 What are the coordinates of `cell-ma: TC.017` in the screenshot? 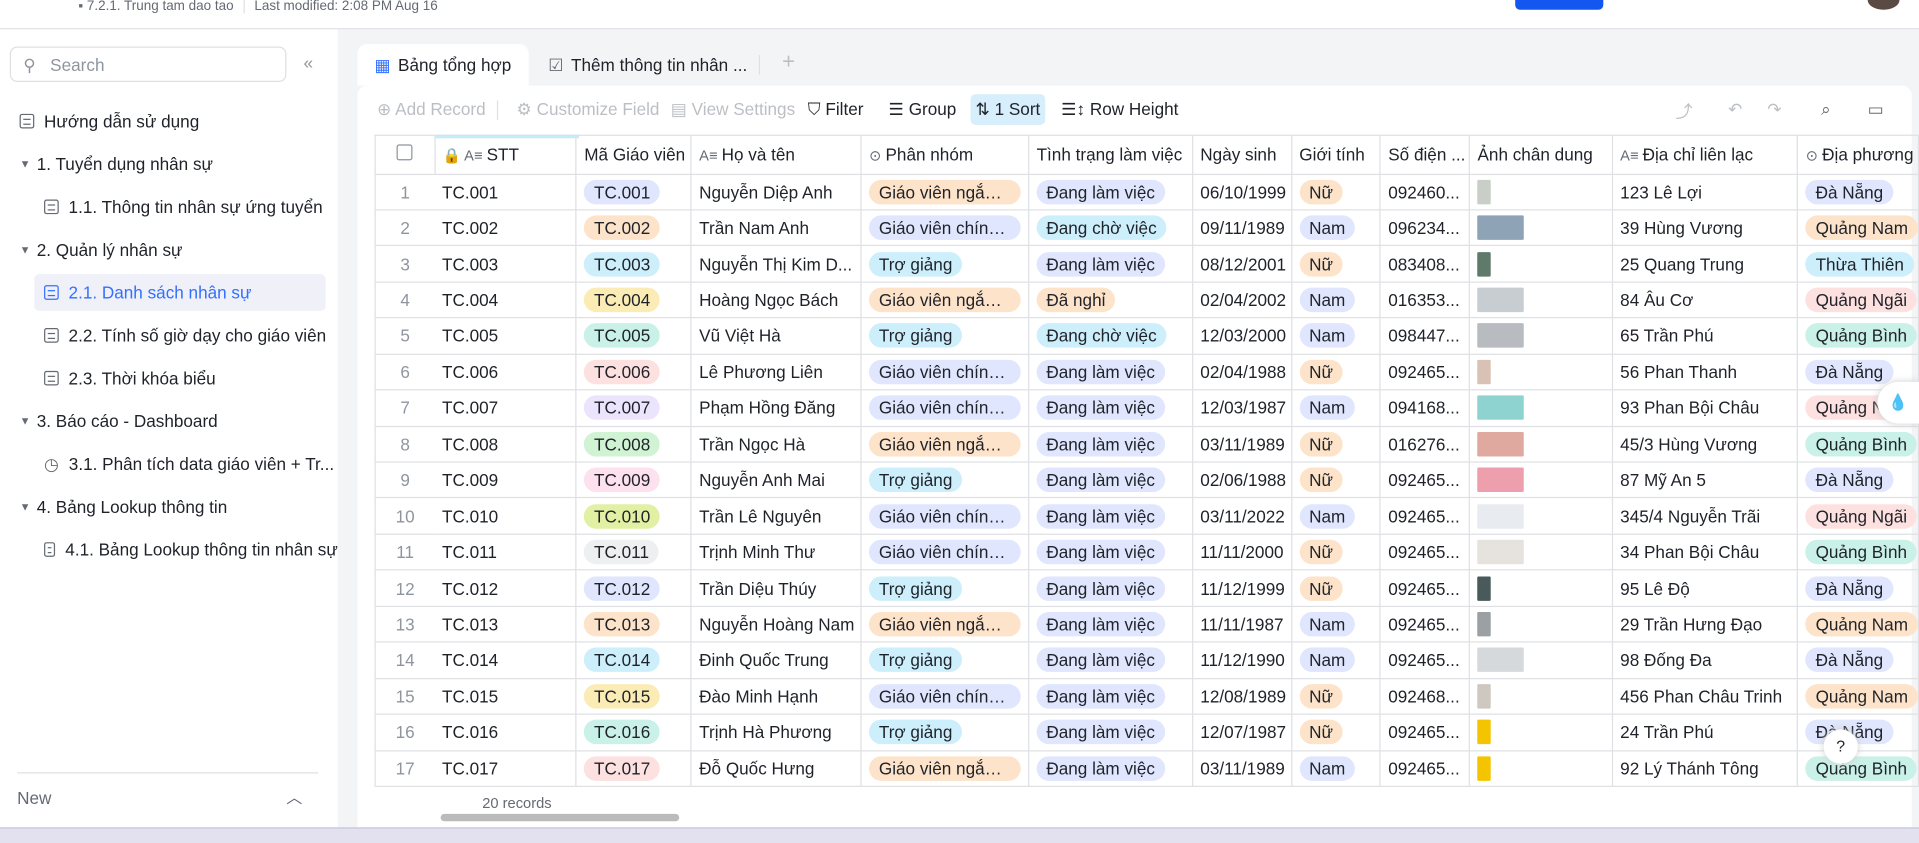 It's located at (634, 768).